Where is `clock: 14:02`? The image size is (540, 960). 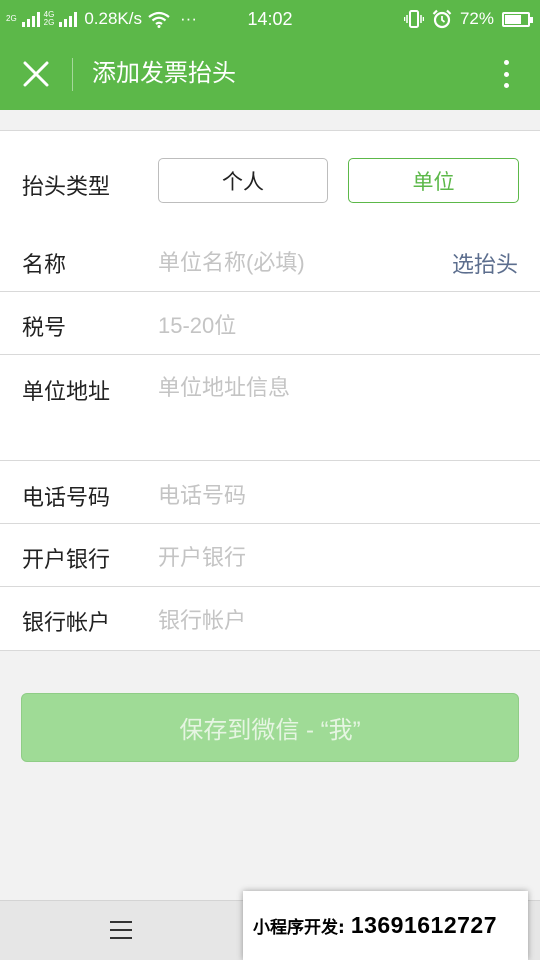
clock: 14:02 is located at coordinates (270, 18).